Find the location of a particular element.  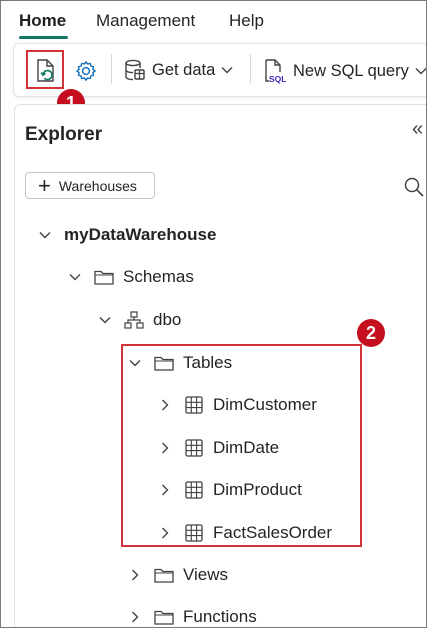

dbo-label: dbo is located at coordinates (167, 319).